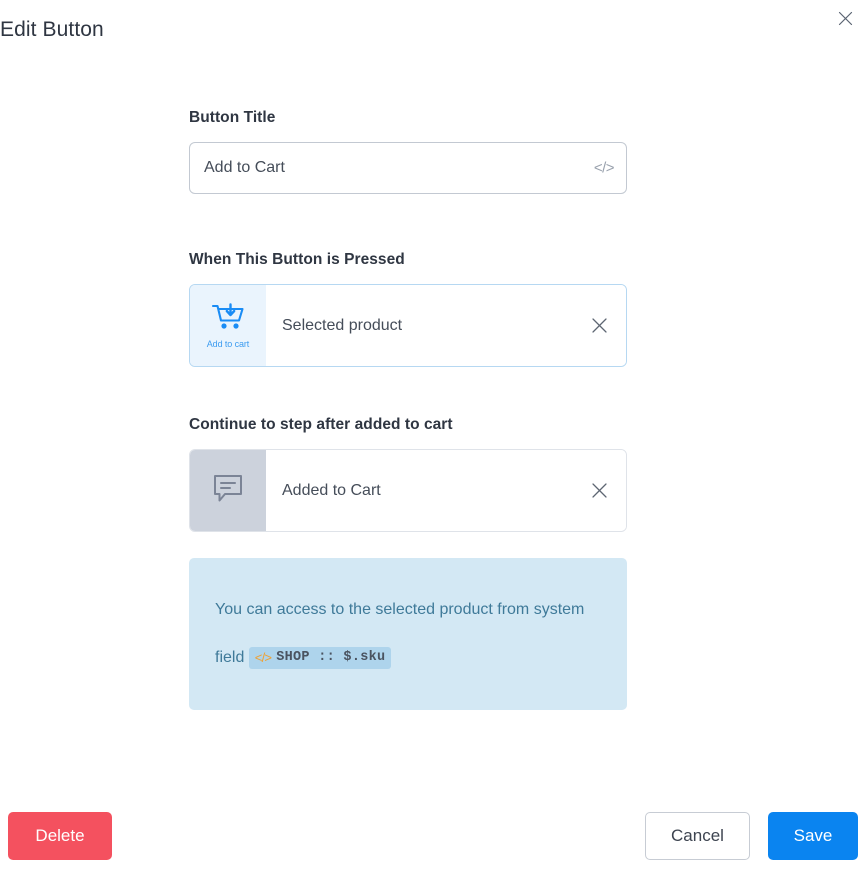 The image size is (868, 872). What do you see at coordinates (599, 491) in the screenshot?
I see `remove-next-step-button` at bounding box center [599, 491].